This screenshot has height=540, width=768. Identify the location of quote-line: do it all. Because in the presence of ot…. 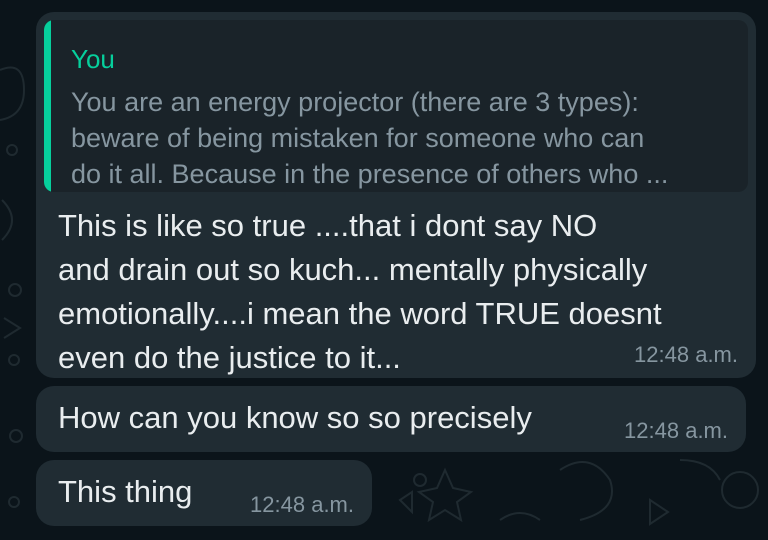
(370, 174).